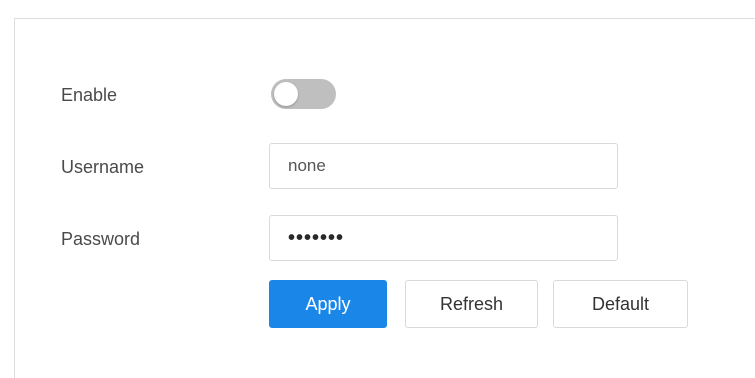 The width and height of the screenshot is (755, 378). Describe the element at coordinates (103, 167) in the screenshot. I see `username-label: Username` at that location.